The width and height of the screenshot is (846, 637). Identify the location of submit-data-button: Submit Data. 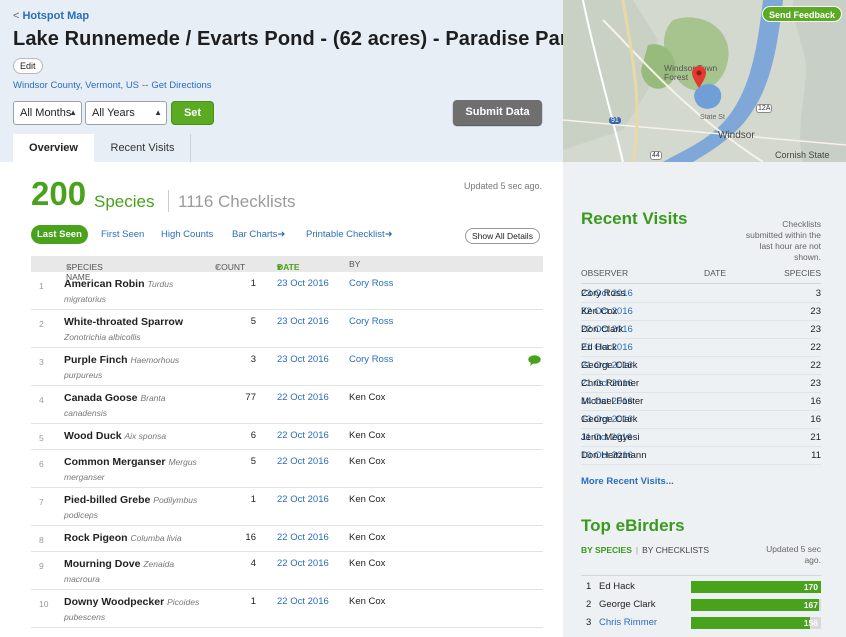
(497, 112).